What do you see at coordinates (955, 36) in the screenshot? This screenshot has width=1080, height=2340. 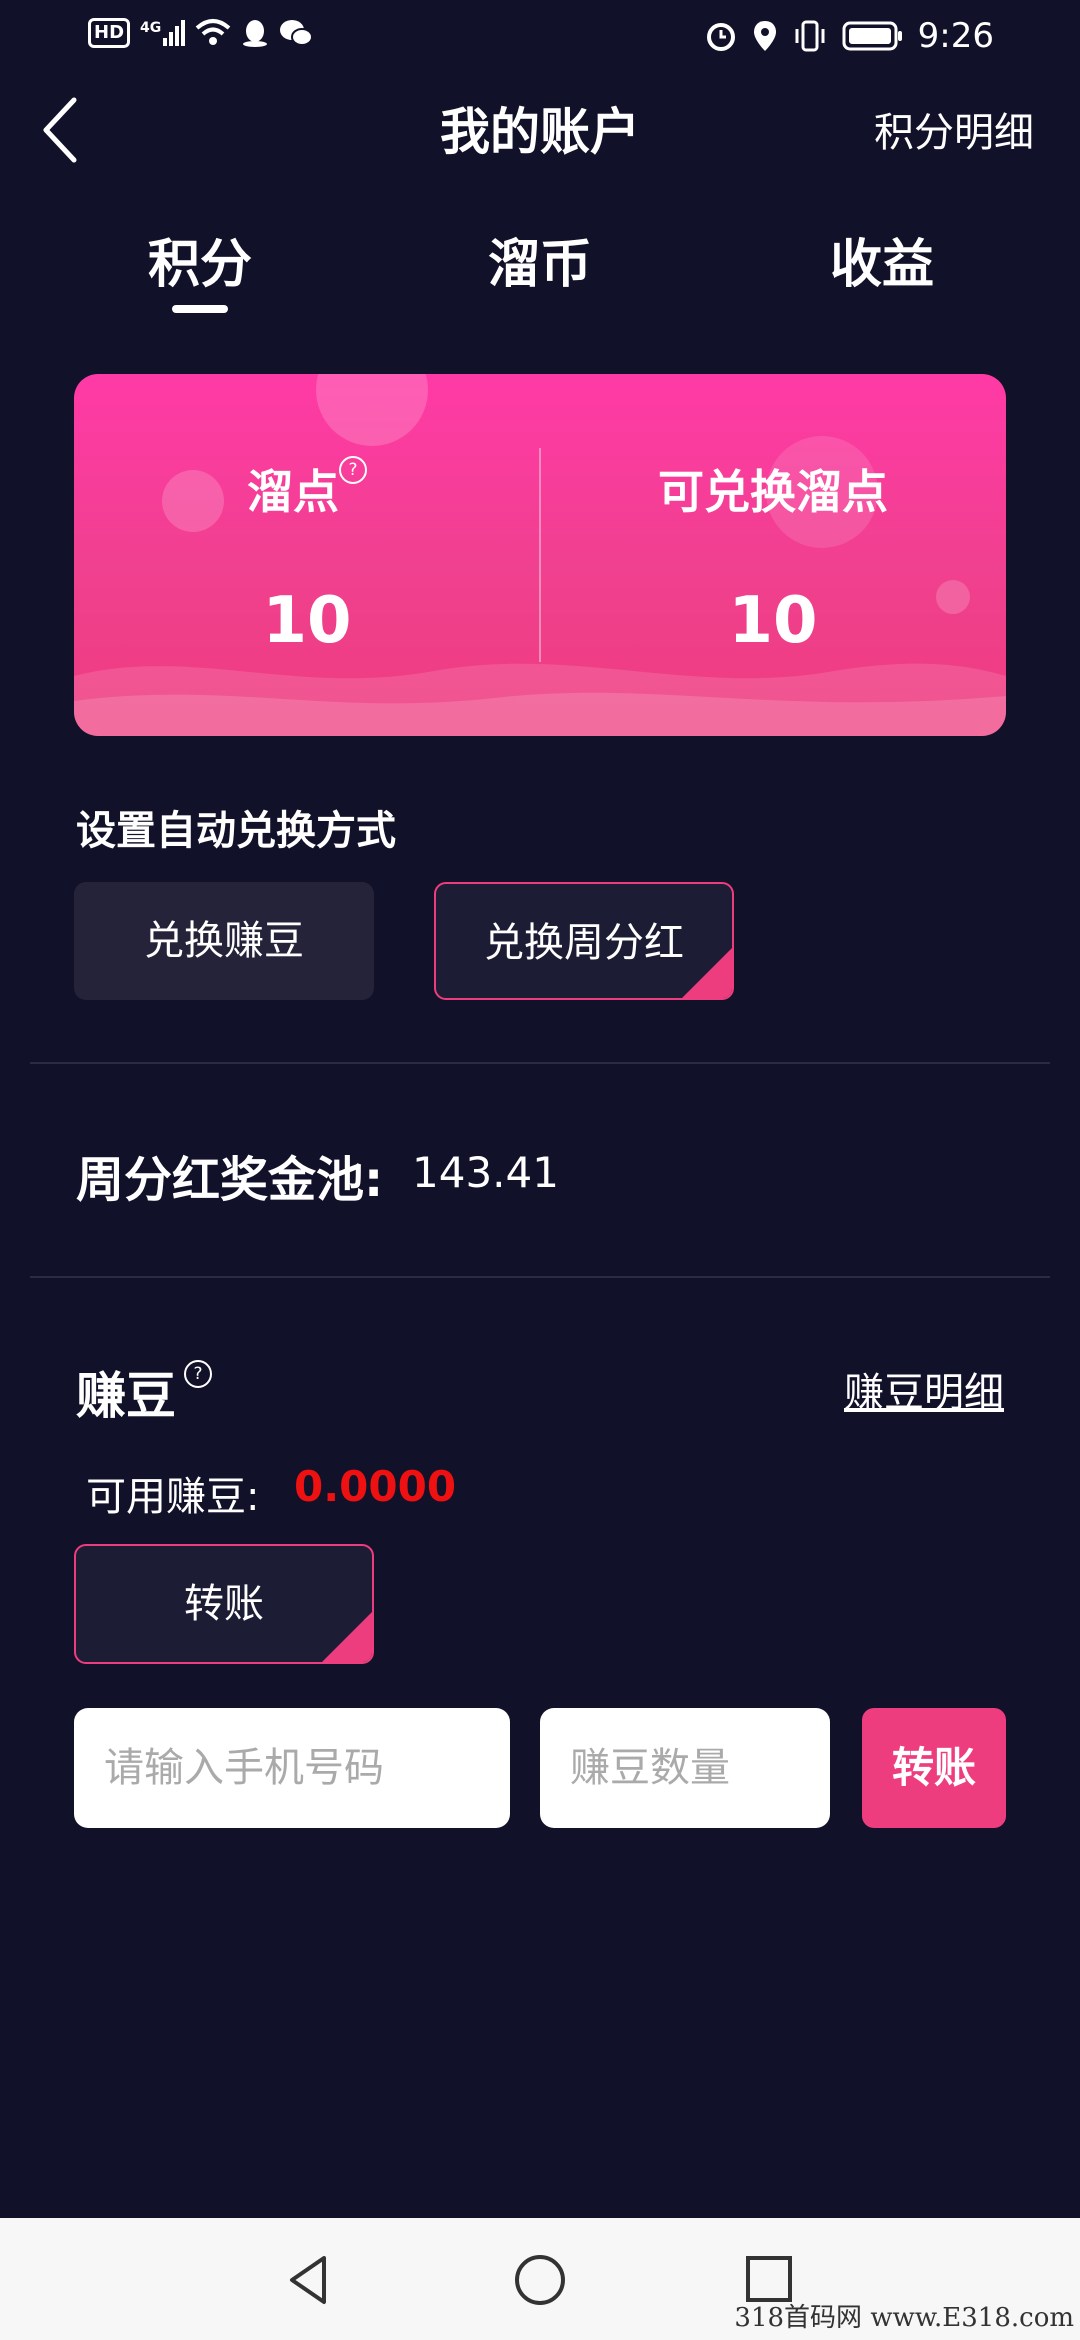 I see `status-time: 9:26` at bounding box center [955, 36].